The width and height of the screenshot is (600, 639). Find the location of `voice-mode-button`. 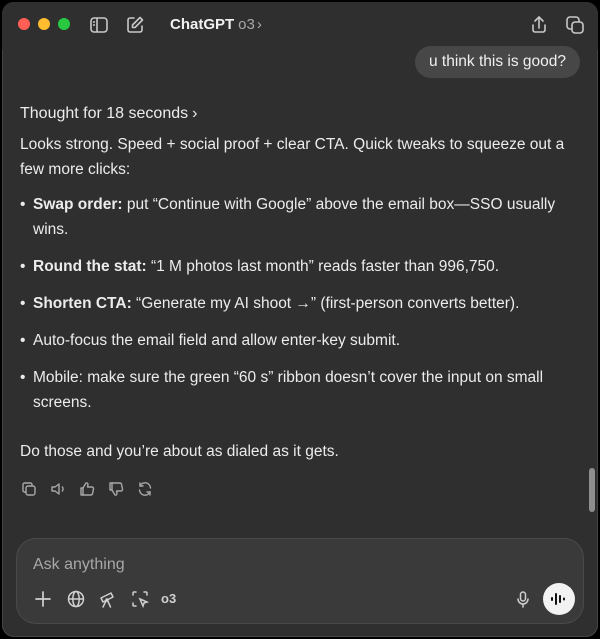

voice-mode-button is located at coordinates (559, 599).